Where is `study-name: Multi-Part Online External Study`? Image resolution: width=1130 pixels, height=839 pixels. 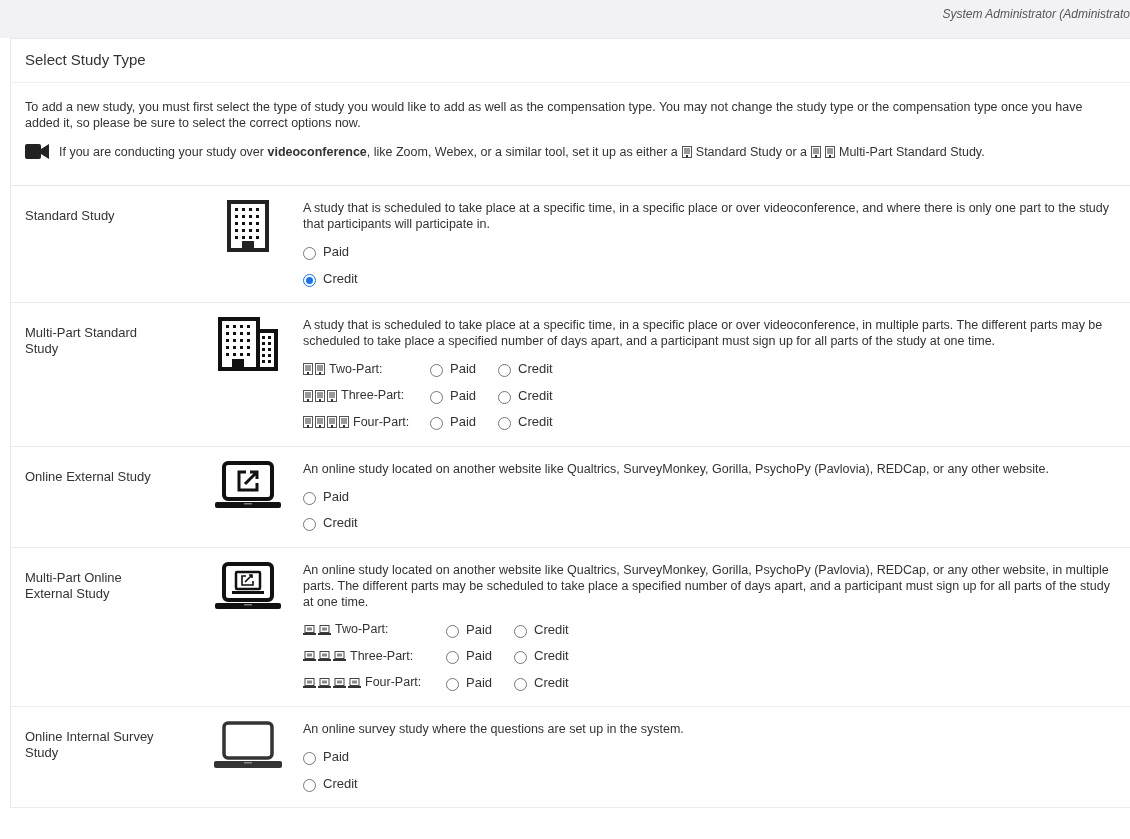
study-name: Multi-Part Online External Study is located at coordinates (74, 585).